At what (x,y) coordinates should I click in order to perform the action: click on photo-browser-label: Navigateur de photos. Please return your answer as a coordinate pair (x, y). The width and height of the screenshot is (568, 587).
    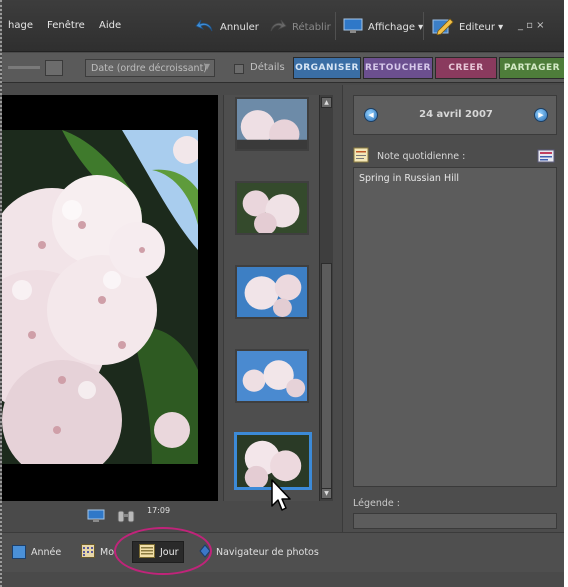
    Looking at the image, I should click on (267, 552).